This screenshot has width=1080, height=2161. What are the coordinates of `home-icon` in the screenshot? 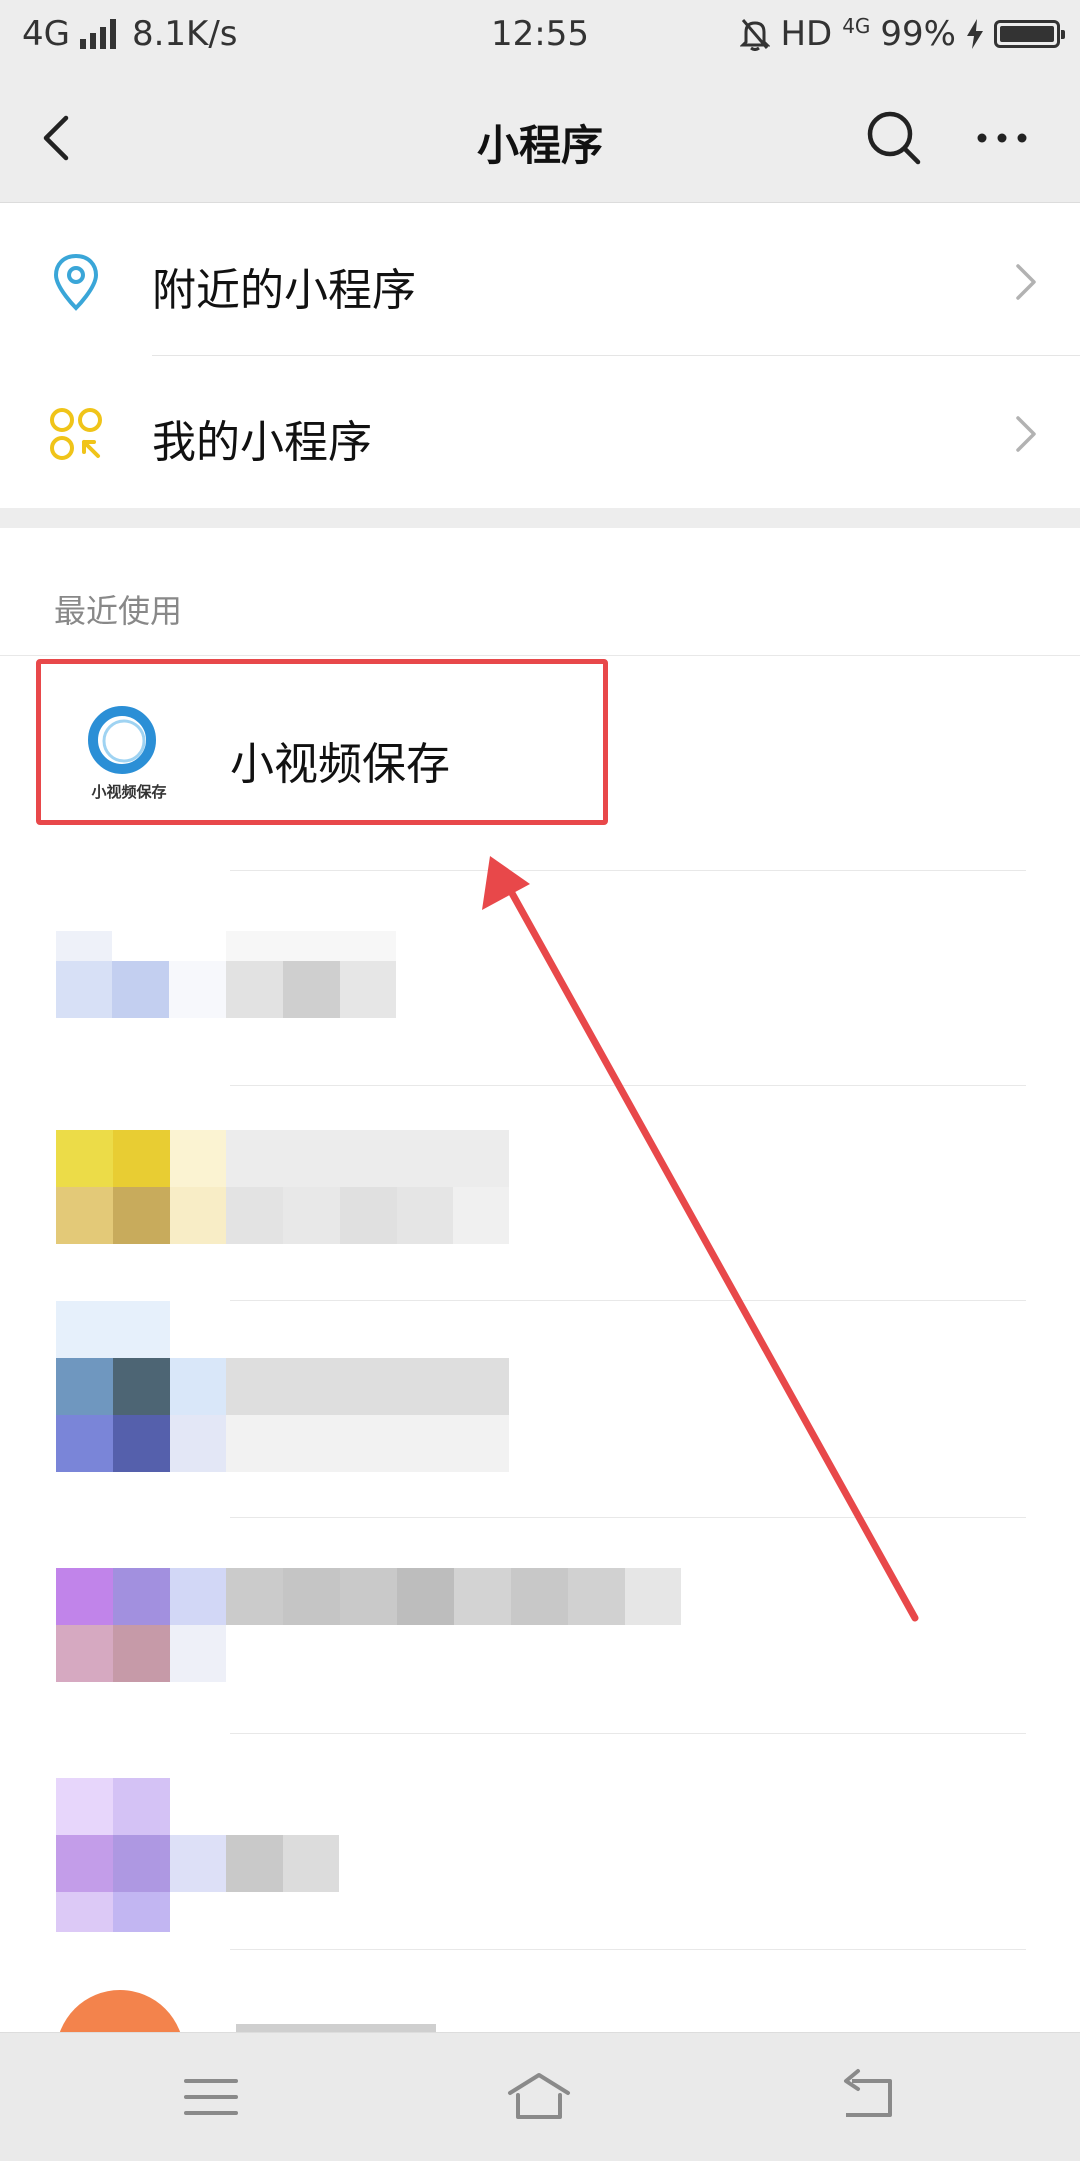 It's located at (539, 2096).